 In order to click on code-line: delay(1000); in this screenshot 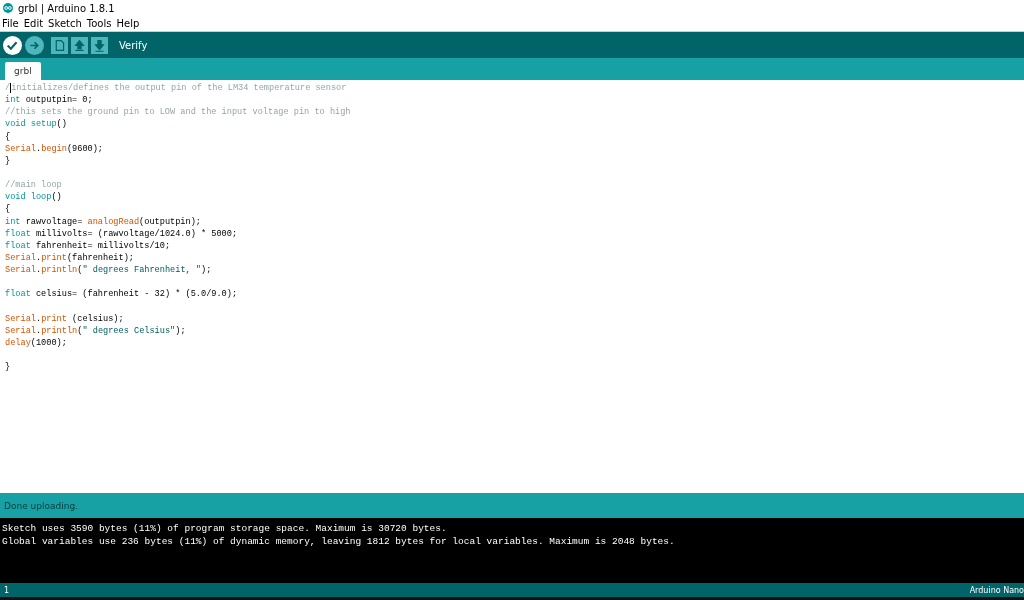, I will do `click(36, 343)`.